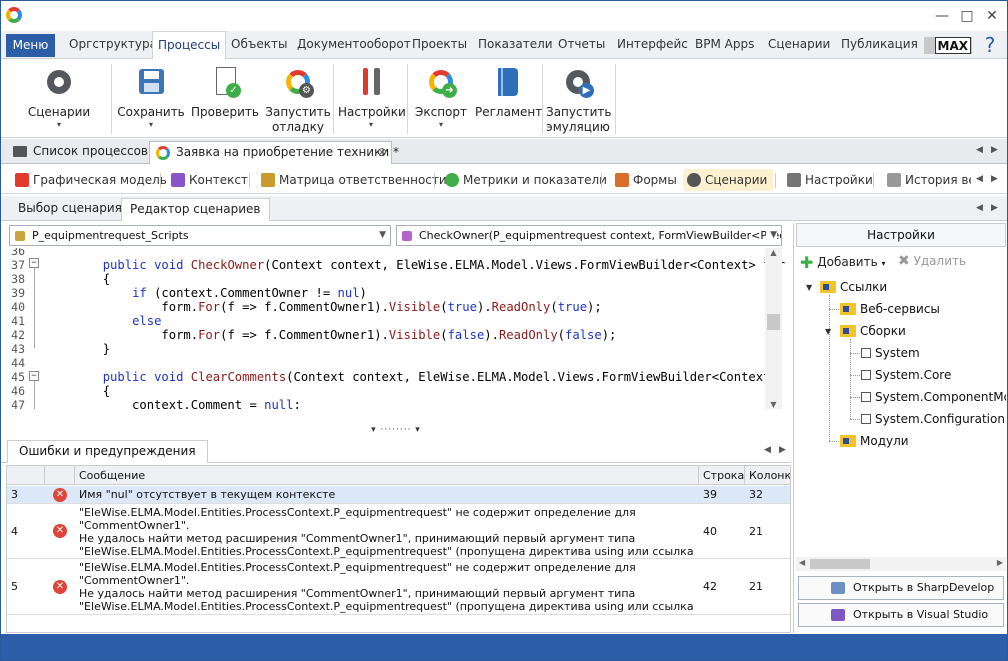 The height and width of the screenshot is (661, 1008). What do you see at coordinates (524, 180) in the screenshot?
I see `subtab-metrics: Метрики и показатели` at bounding box center [524, 180].